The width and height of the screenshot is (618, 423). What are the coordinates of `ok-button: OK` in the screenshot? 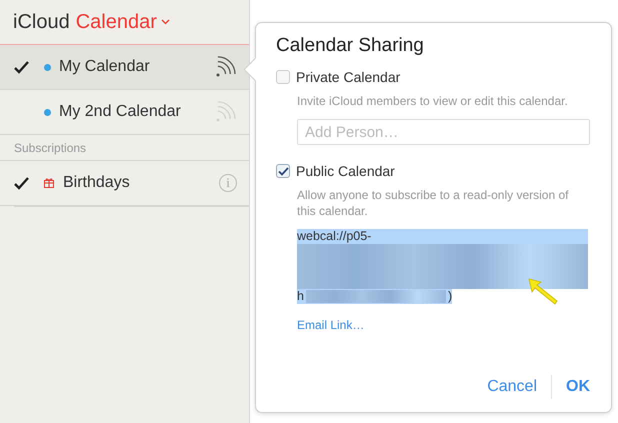 It's located at (571, 387).